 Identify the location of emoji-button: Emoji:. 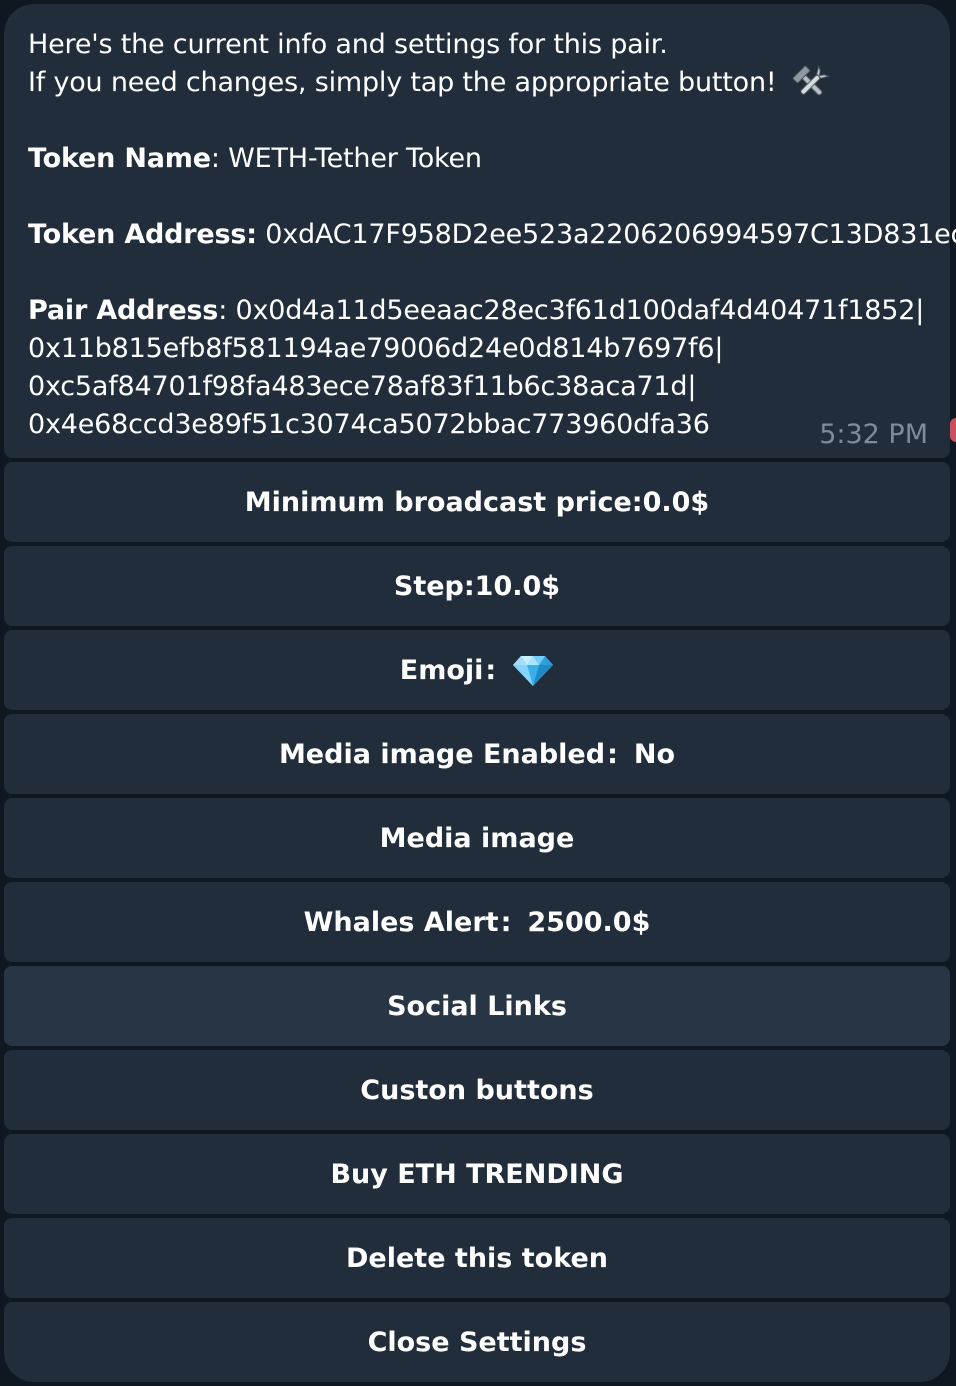
(477, 670).